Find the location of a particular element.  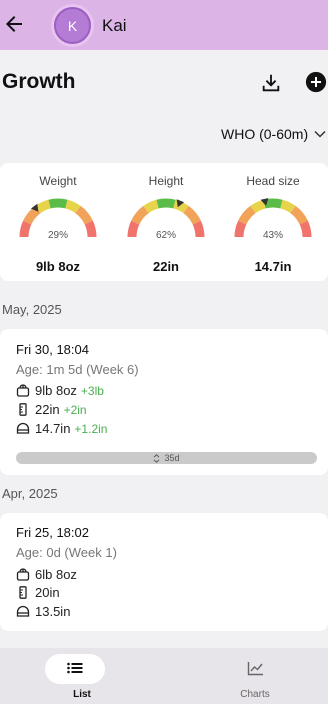

entry-weight: 9lb 8oz is located at coordinates (56, 390).